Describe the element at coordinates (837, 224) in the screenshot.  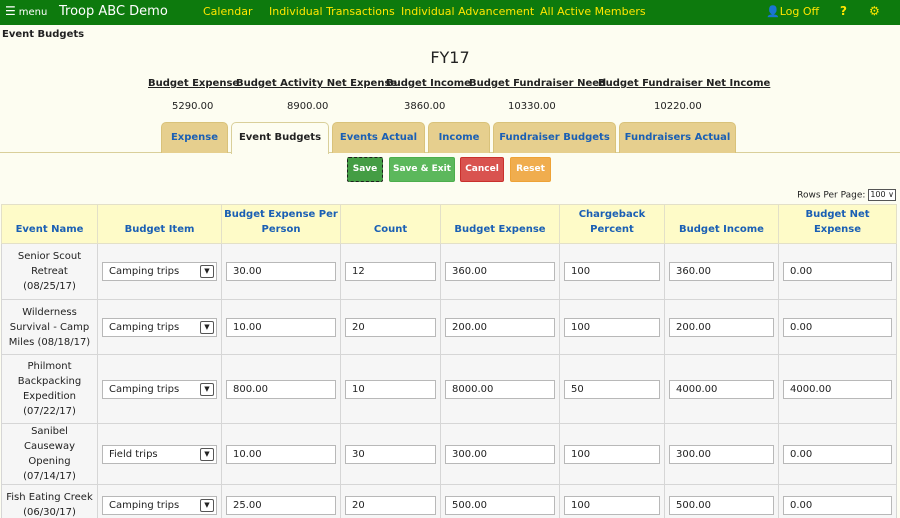
I see `col-header-budget-net-expense: Budget Net Expense` at that location.